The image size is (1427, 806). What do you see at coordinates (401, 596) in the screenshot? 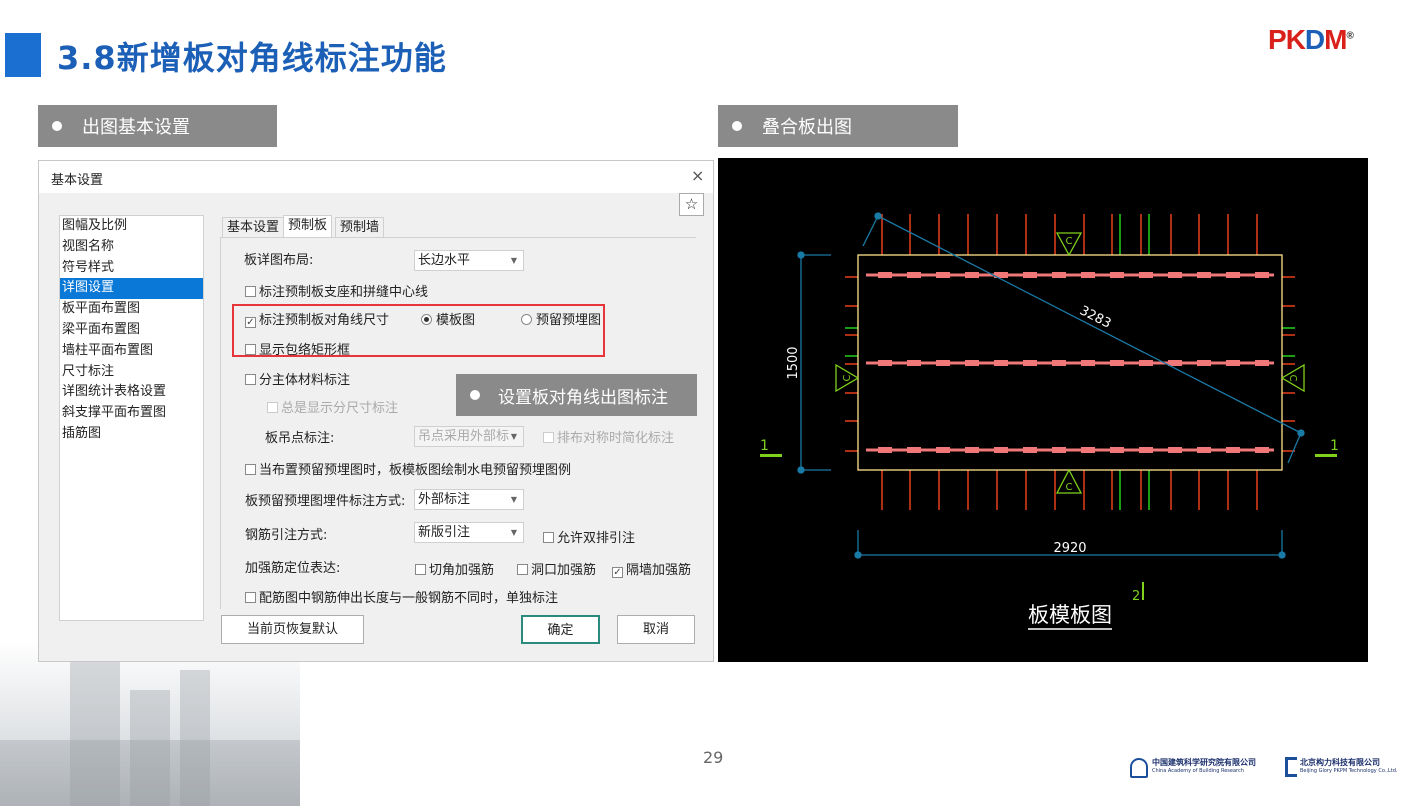
I see `extend-length-checkbox: 配筋图中钢筋伸出长度与一般钢筋不同时，单独标注` at bounding box center [401, 596].